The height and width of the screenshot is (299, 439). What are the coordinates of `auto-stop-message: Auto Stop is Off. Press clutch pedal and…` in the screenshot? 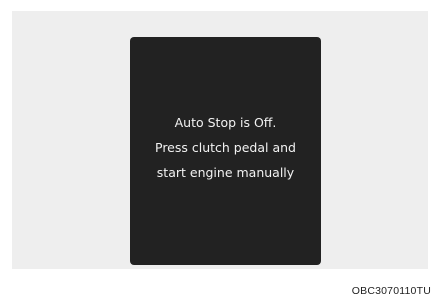 It's located at (225, 147).